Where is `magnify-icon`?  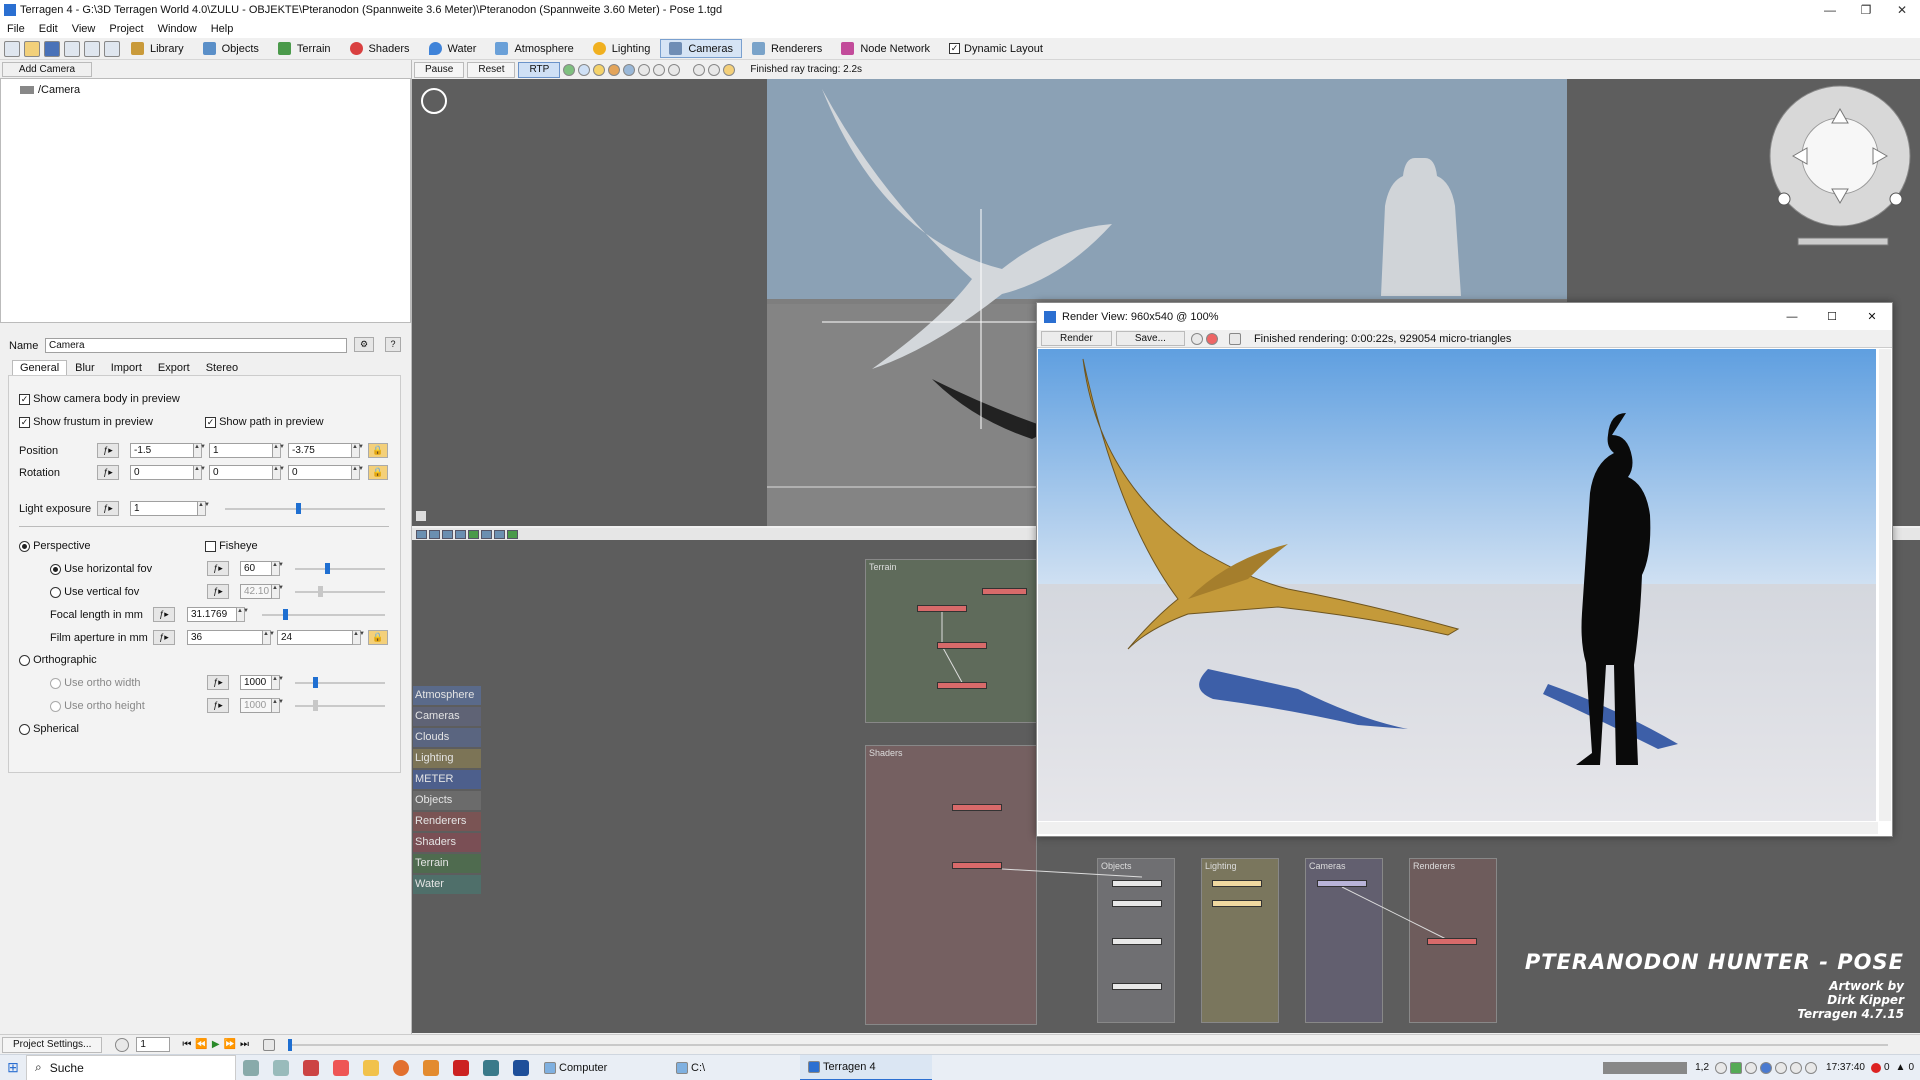
magnify-icon is located at coordinates (1196, 338).